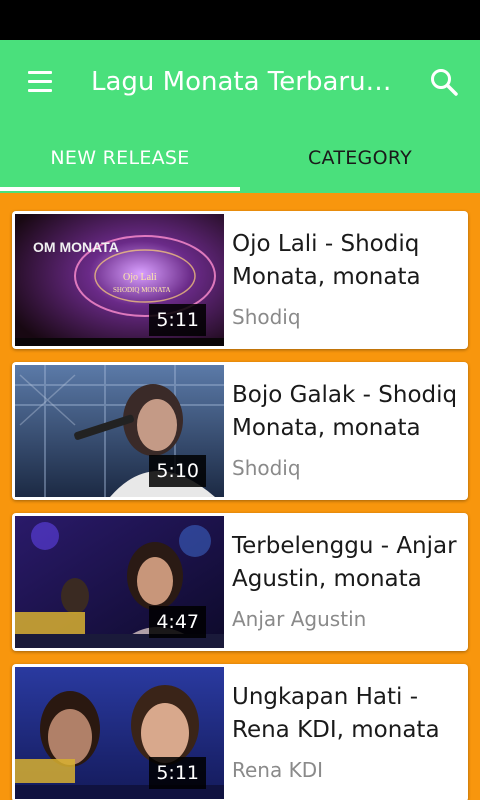 The image size is (480, 800). I want to click on video-thumbnail: 5:11, so click(119, 733).